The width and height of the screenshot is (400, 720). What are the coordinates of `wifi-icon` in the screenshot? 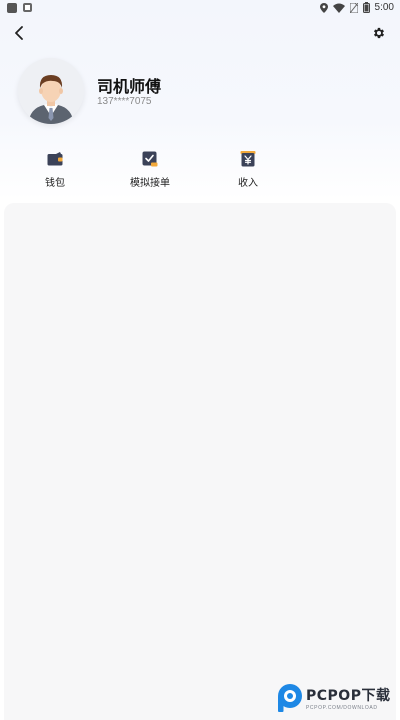 It's located at (338, 8).